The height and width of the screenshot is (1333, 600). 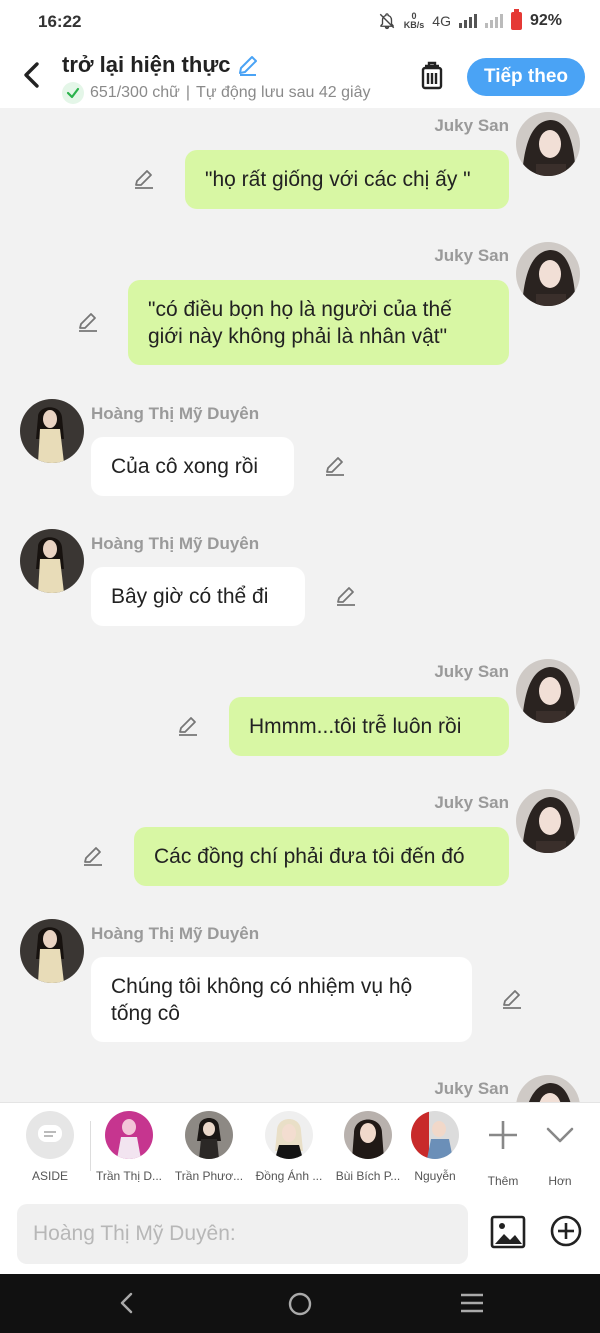 What do you see at coordinates (414, 25) in the screenshot?
I see `net-speed-unit: KB/s` at bounding box center [414, 25].